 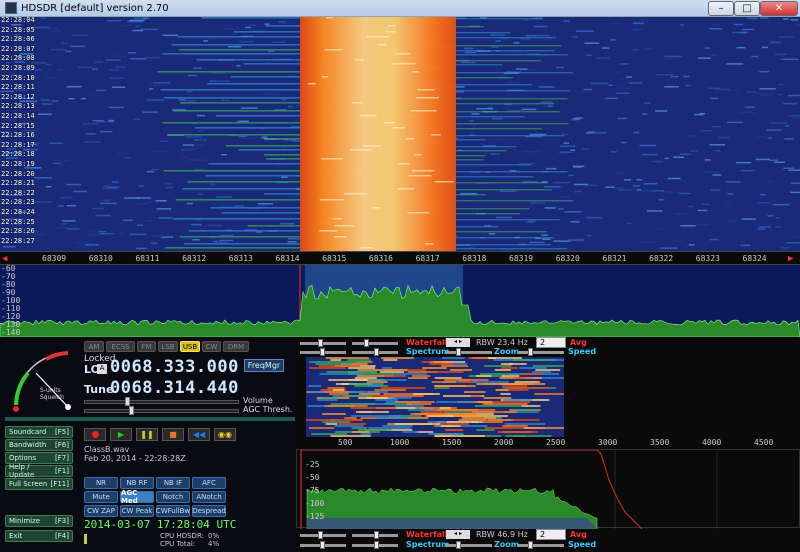 I want to click on hotkey-label: [F6], so click(x=62, y=445).